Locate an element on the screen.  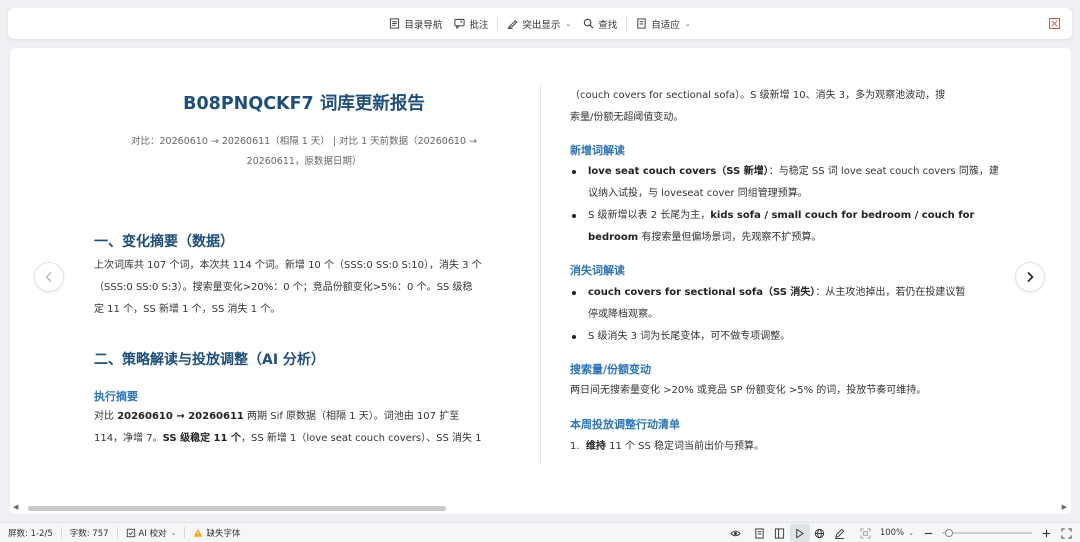
fit-page-icon is located at coordinates (641, 23).